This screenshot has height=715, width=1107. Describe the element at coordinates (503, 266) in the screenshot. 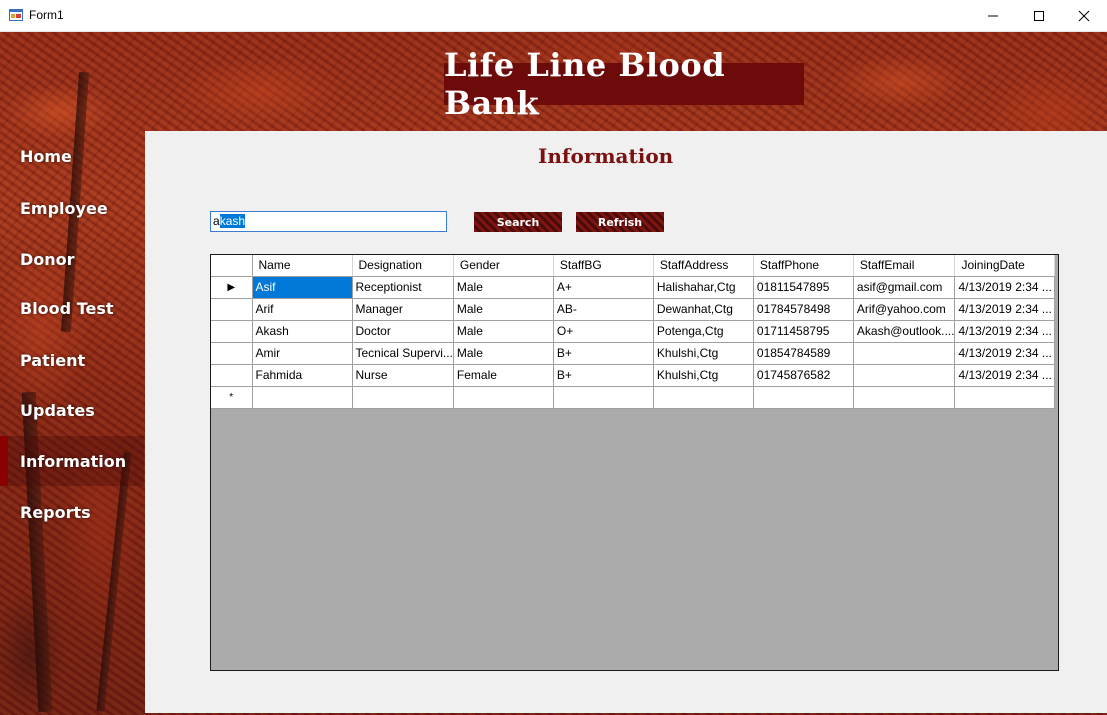

I see `column-header-gender: Gender` at that location.